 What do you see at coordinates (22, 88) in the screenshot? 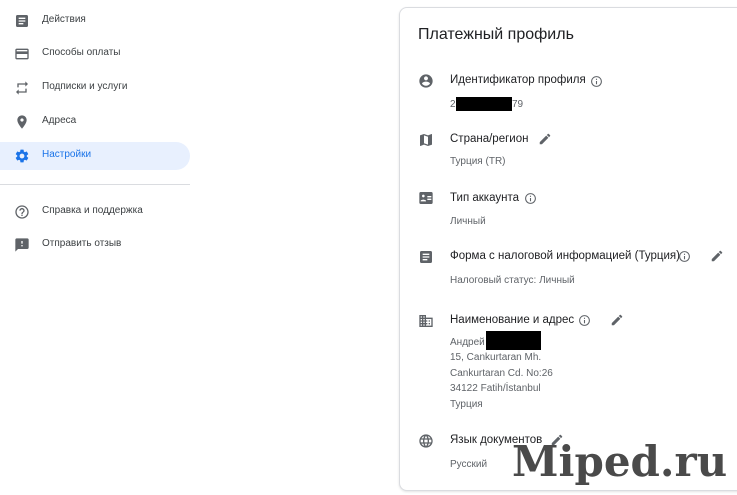
I see `subscriptions-icon` at bounding box center [22, 88].